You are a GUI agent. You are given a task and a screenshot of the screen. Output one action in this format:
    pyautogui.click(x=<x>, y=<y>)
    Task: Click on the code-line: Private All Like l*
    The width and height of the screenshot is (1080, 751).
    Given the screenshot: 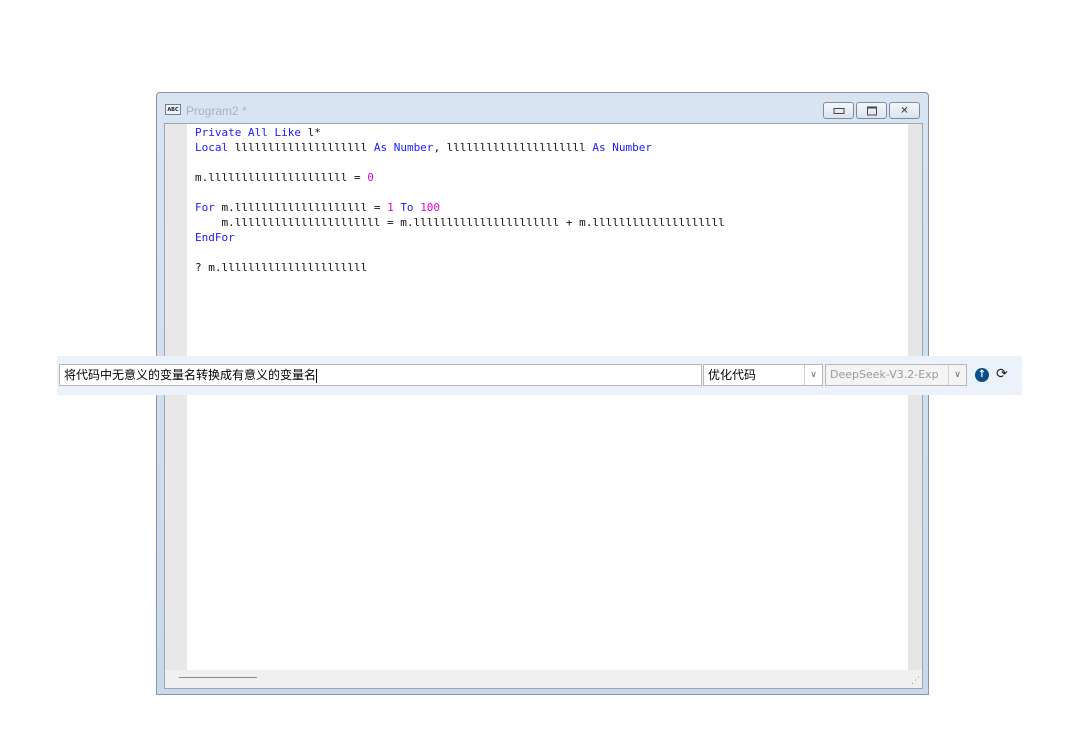 What is the action you would take?
    pyautogui.click(x=258, y=132)
    